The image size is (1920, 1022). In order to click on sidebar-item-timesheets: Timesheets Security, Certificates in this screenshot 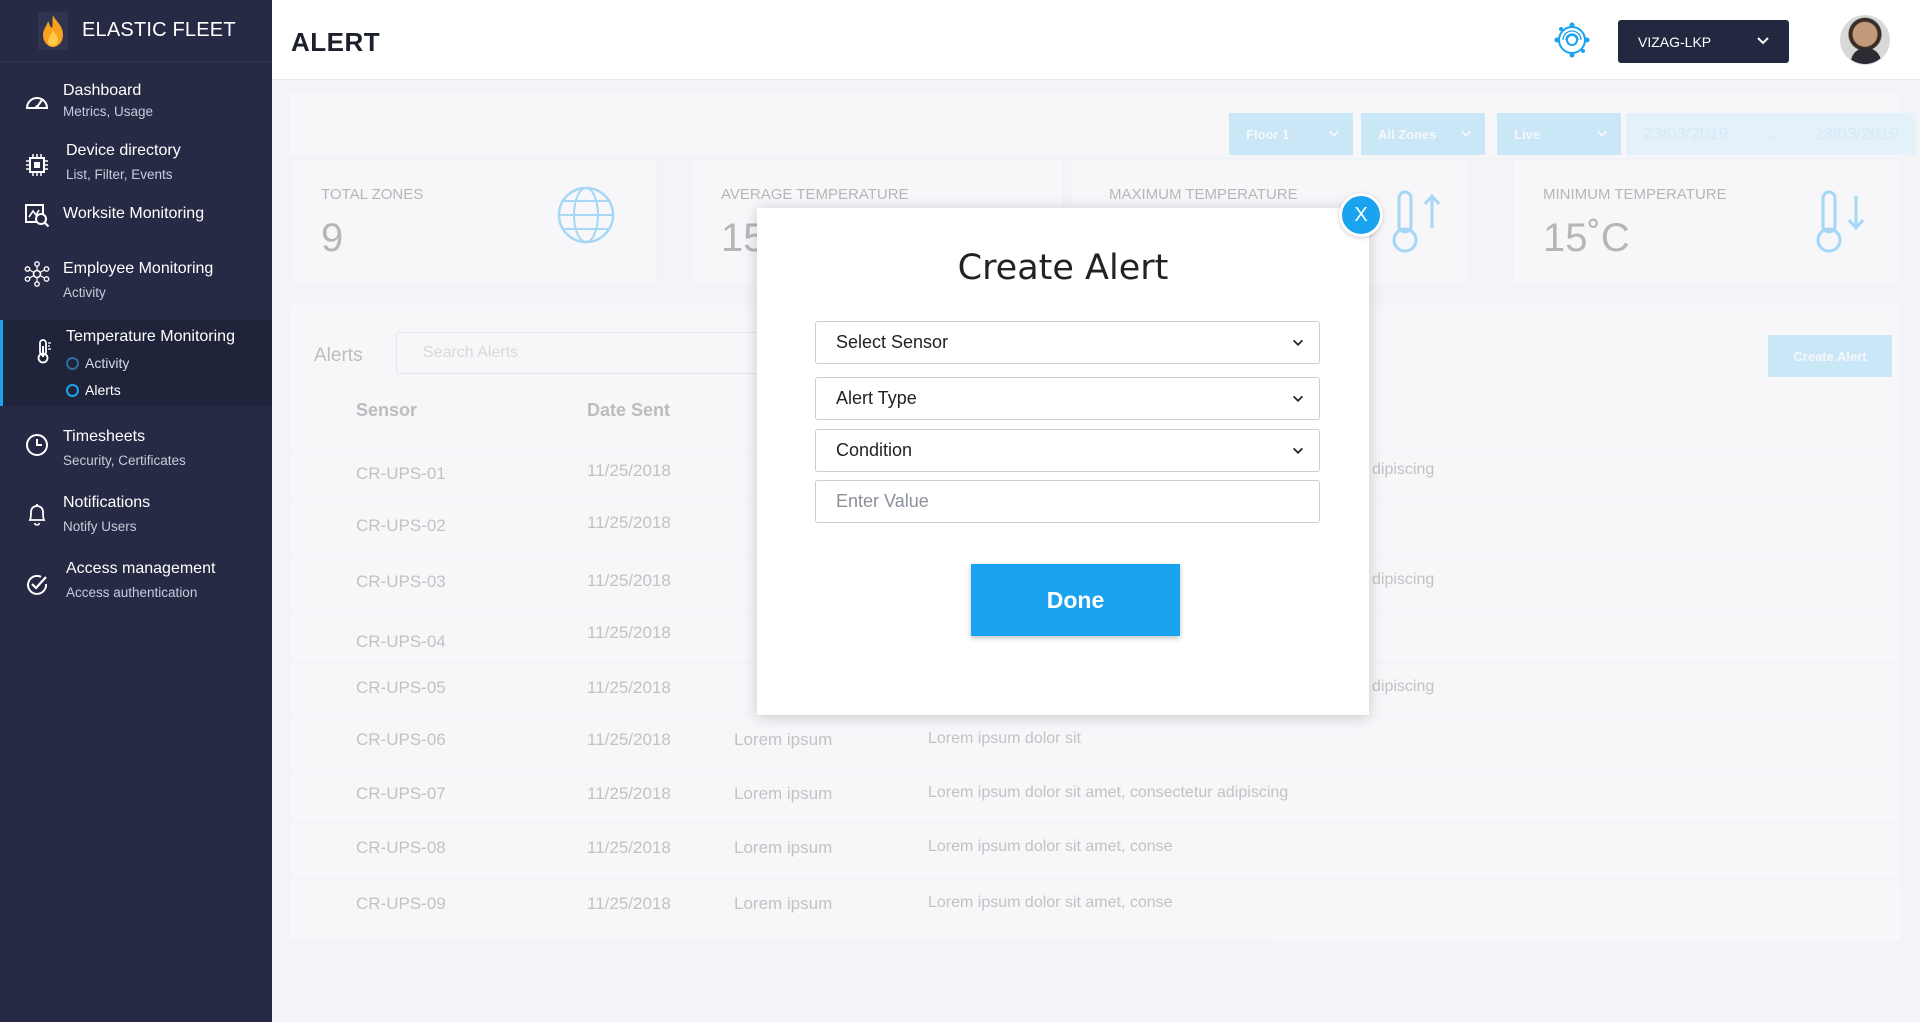, I will do `click(136, 453)`.